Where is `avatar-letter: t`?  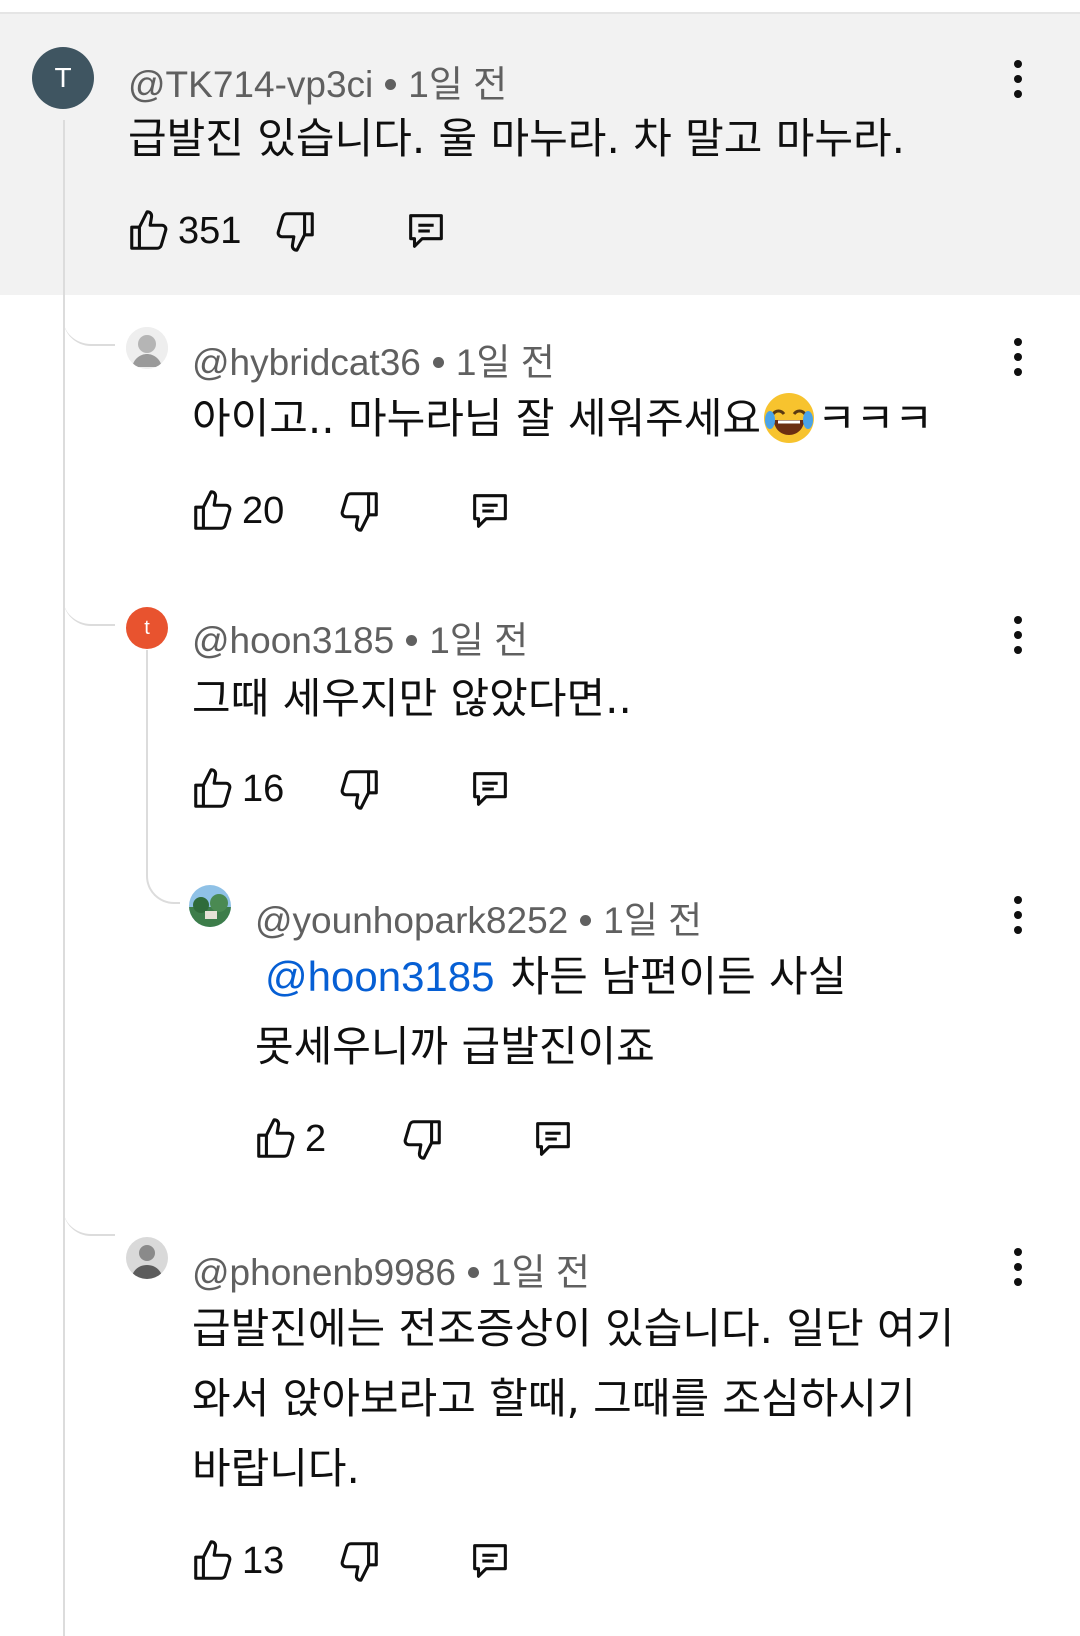
avatar-letter: t is located at coordinates (147, 627).